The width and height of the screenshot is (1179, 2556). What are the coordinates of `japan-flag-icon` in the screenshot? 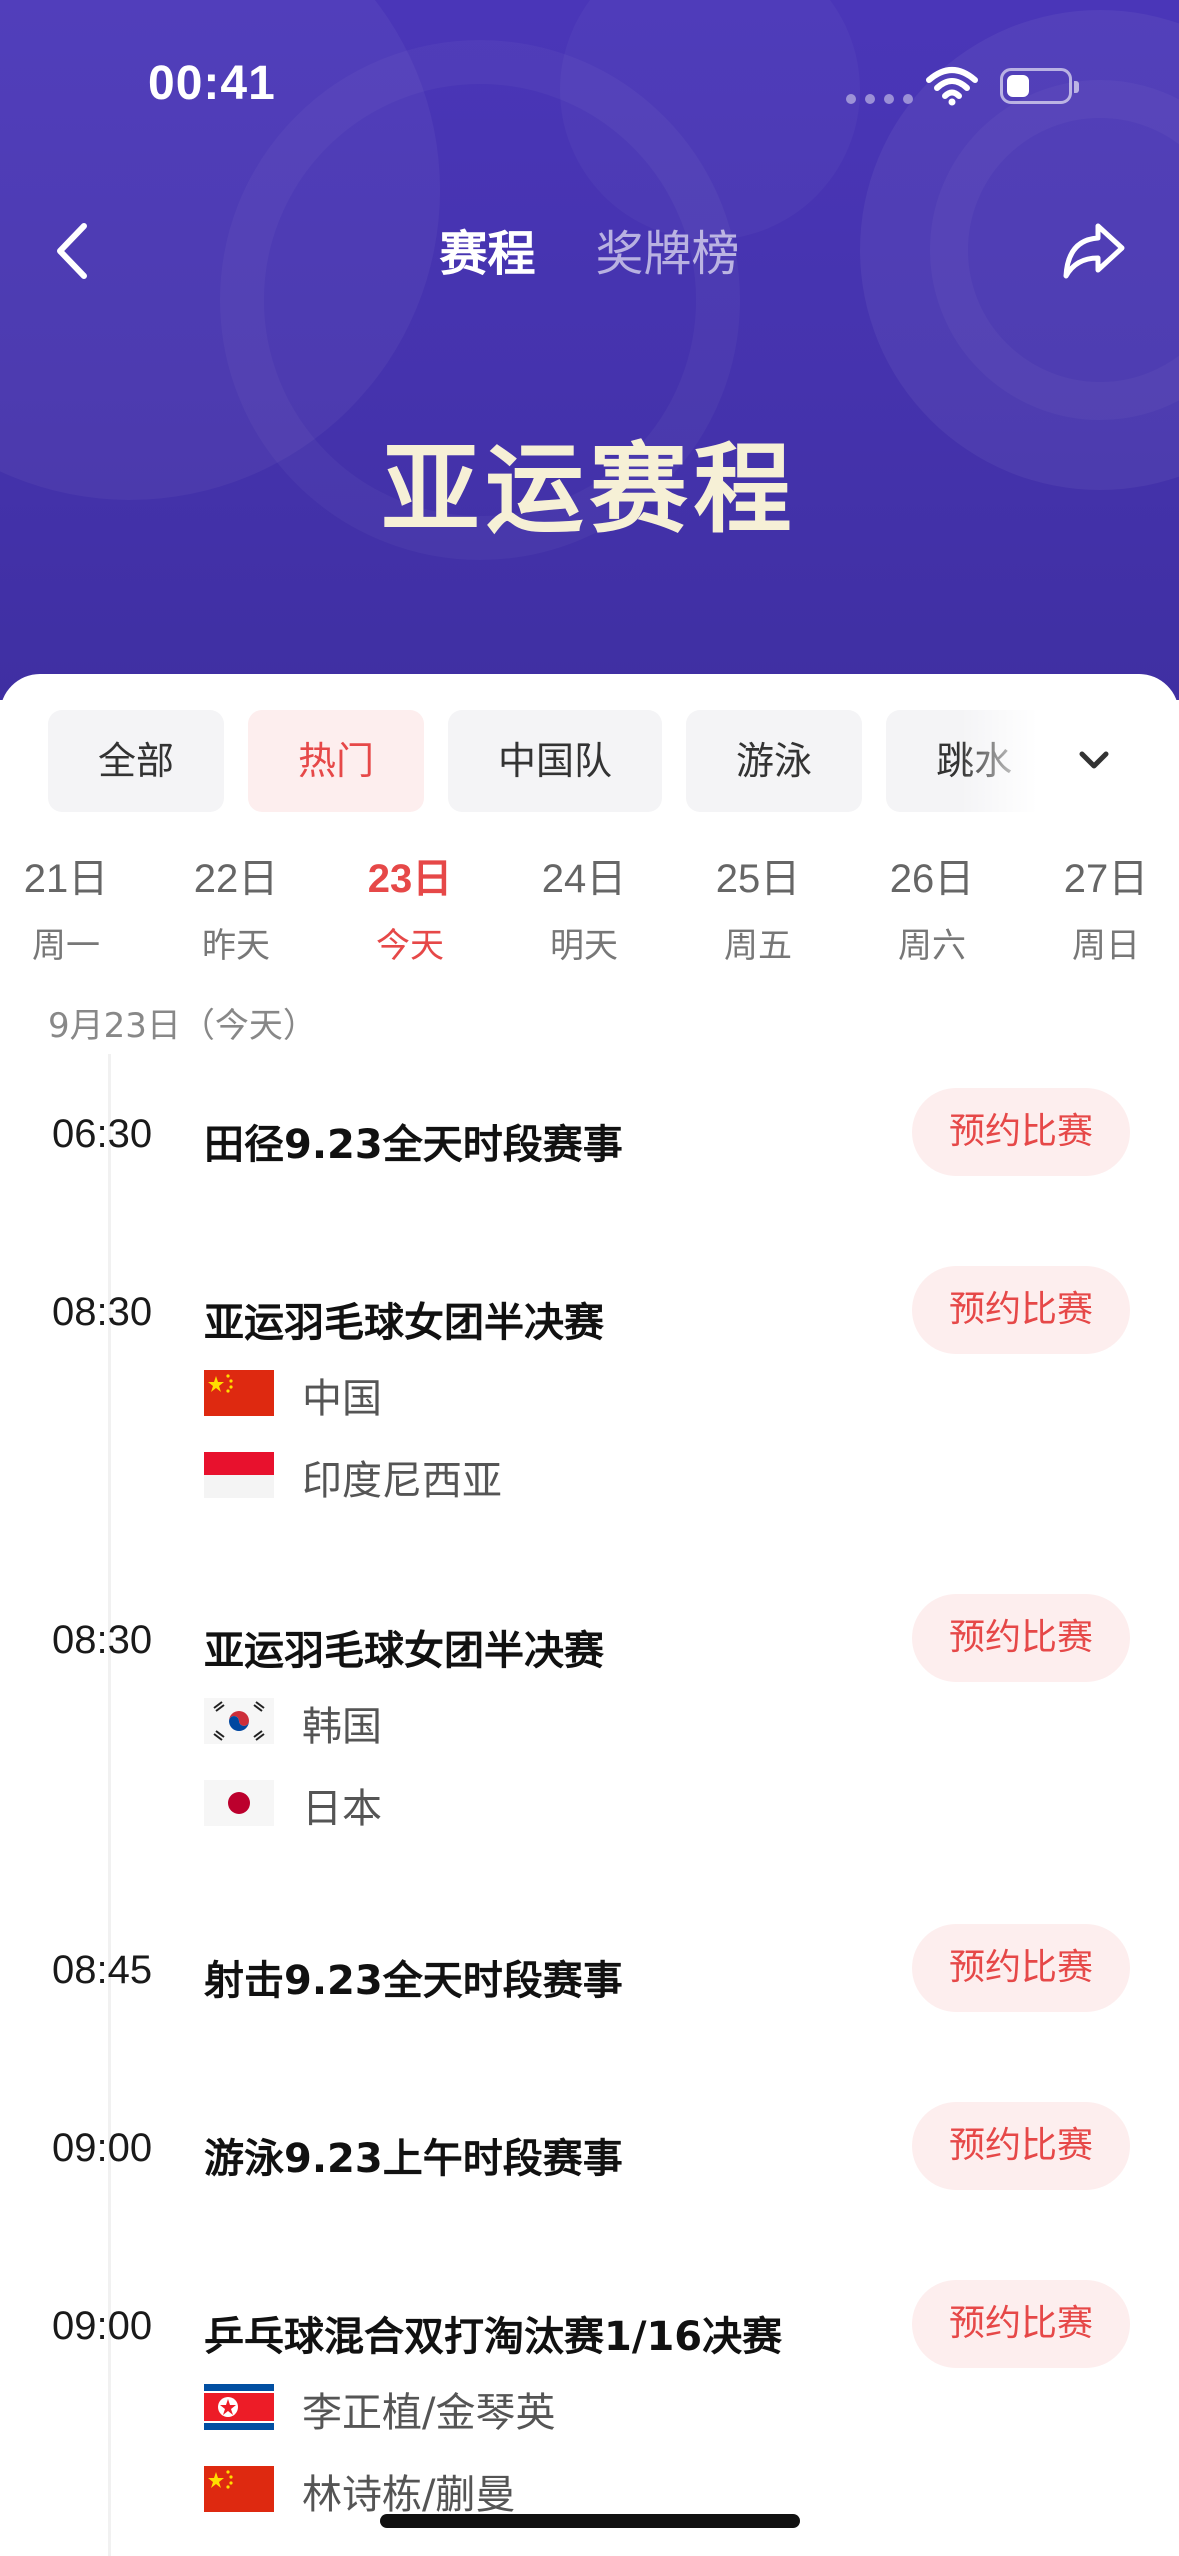 It's located at (239, 1803).